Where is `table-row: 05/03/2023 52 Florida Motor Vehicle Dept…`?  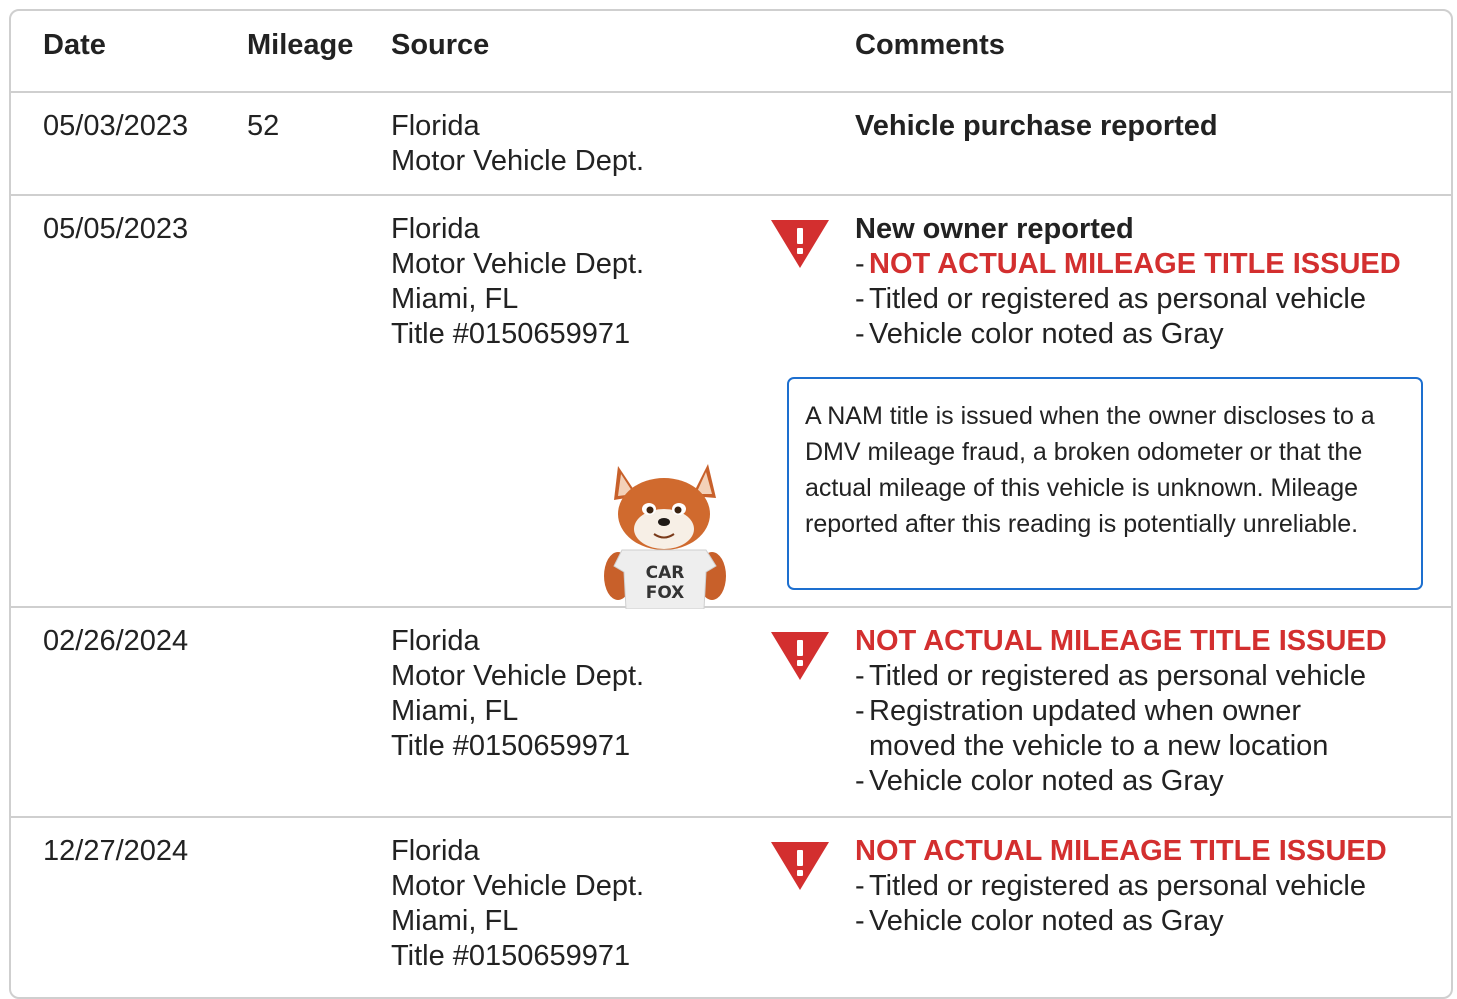 table-row: 05/03/2023 52 Florida Motor Vehicle Dept… is located at coordinates (731, 144).